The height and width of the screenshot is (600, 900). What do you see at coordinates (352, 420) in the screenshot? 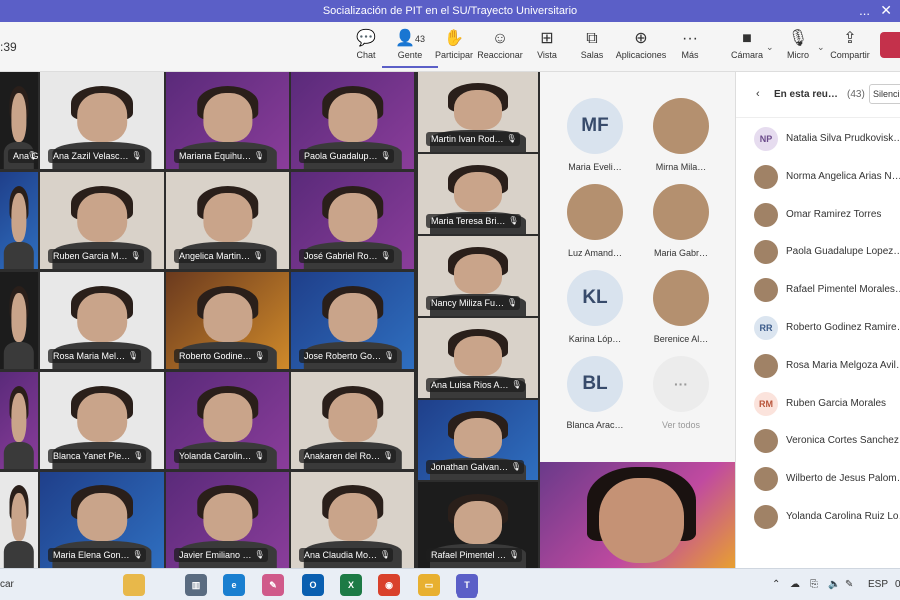
I see `video-tile: Anakaren del Ro… 🎙` at bounding box center [352, 420].